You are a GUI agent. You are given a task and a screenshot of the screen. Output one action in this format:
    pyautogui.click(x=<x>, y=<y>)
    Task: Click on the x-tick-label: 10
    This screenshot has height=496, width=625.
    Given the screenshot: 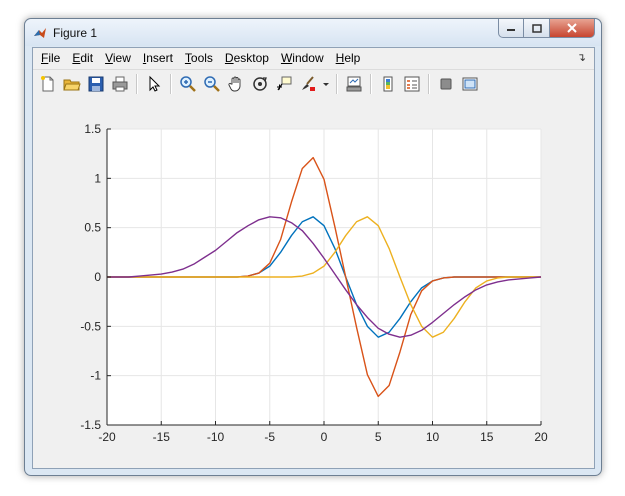 What is the action you would take?
    pyautogui.click(x=433, y=437)
    